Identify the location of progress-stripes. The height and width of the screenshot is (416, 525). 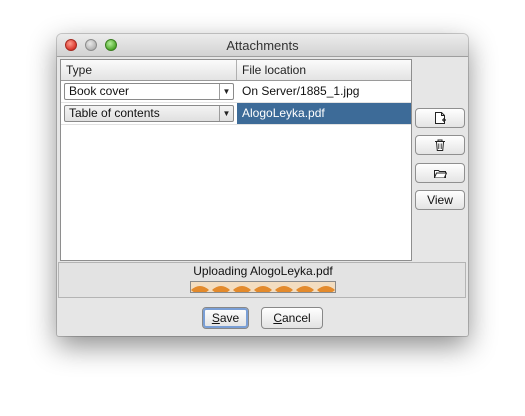
(263, 289).